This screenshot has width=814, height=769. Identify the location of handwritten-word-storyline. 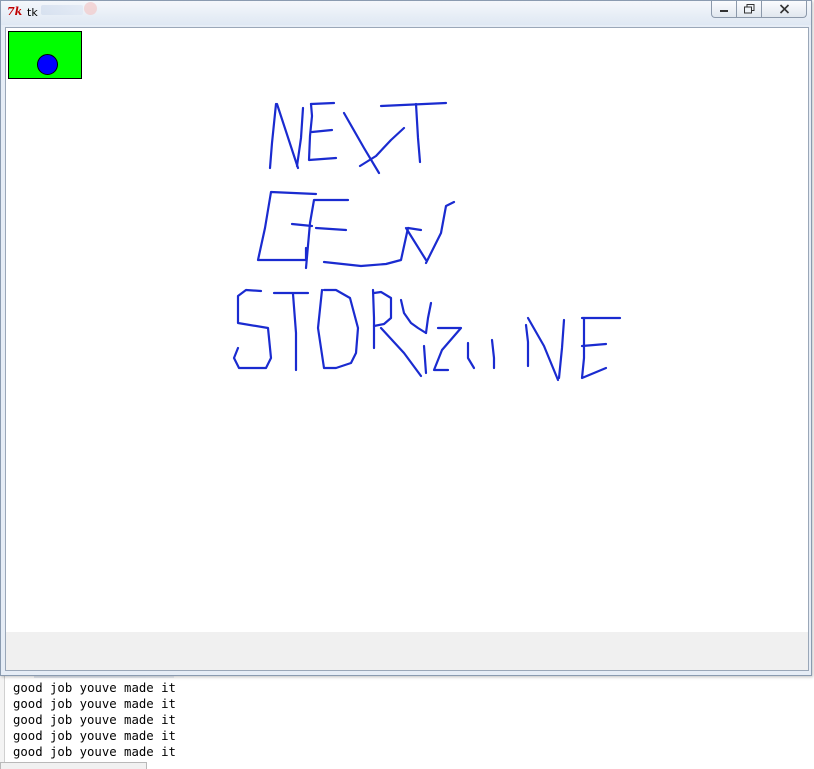
(427, 335).